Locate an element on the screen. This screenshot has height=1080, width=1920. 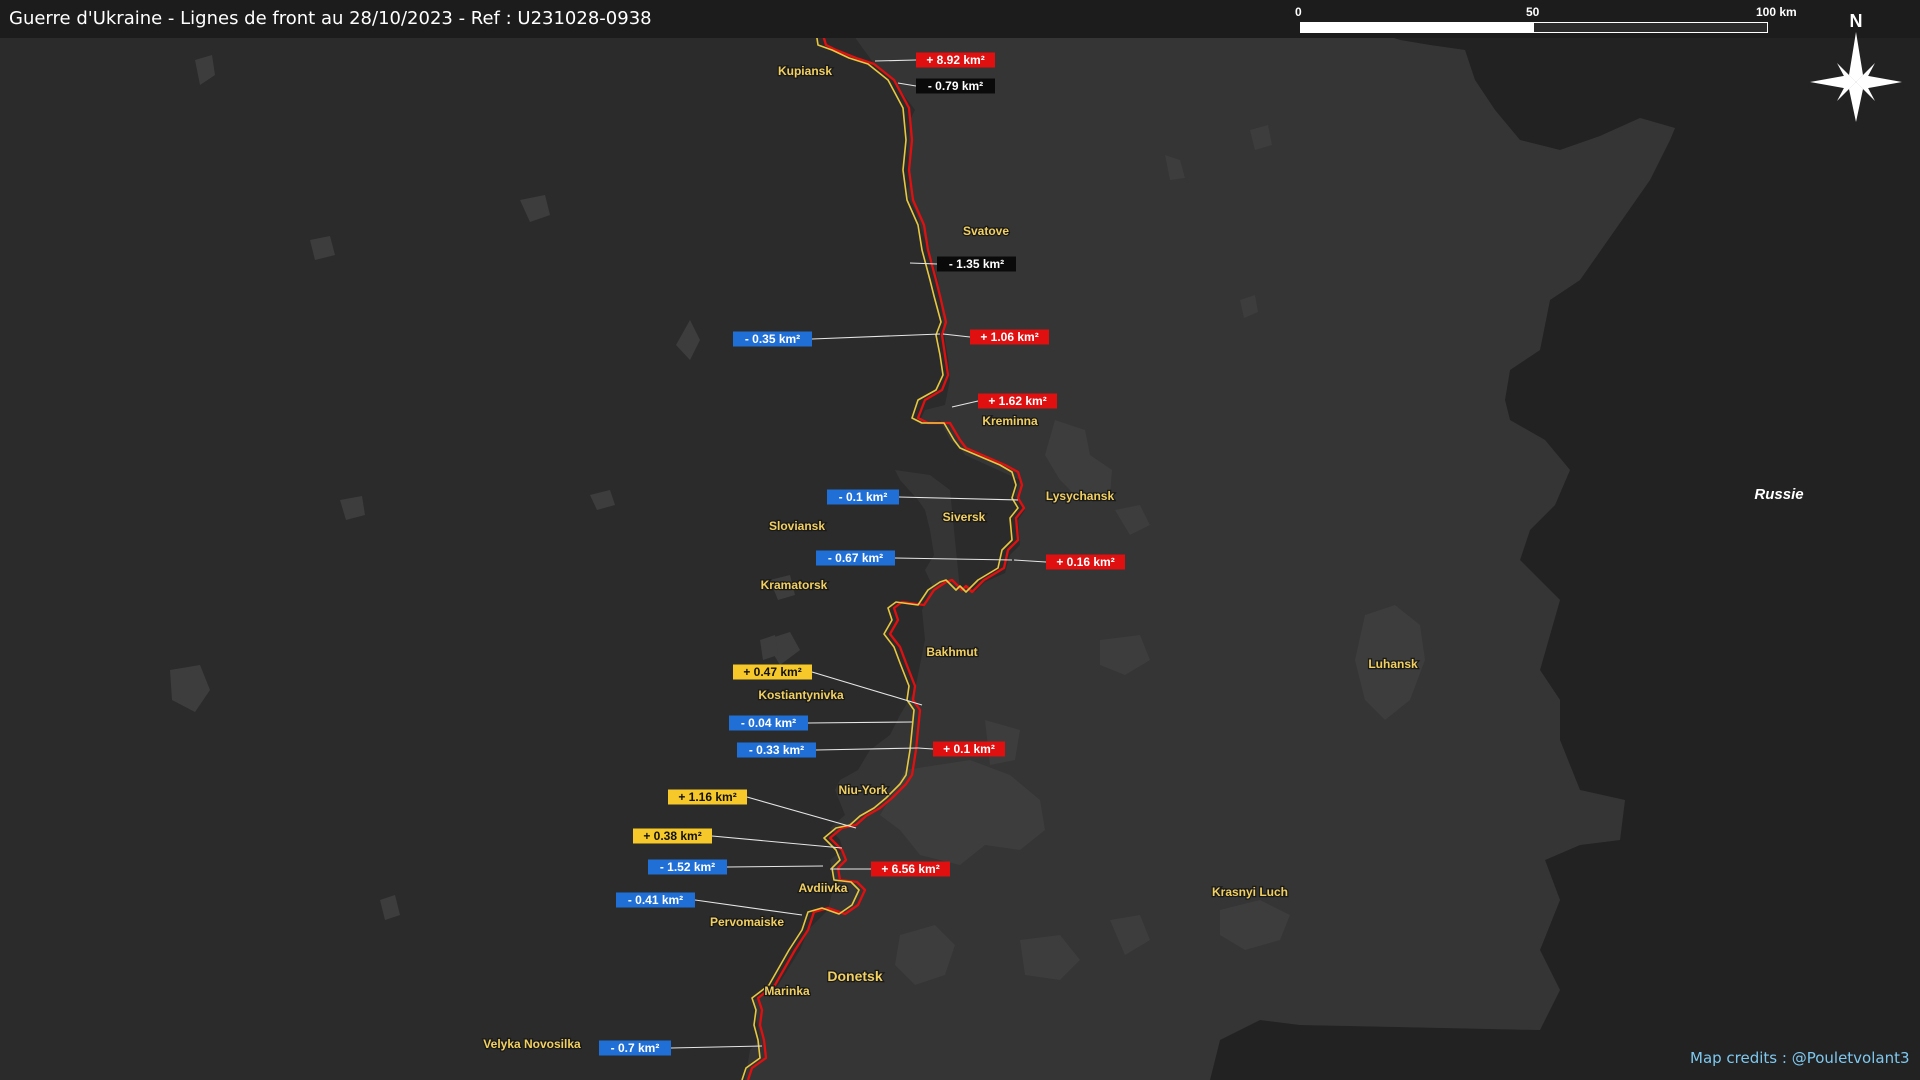
area-change-label: - 1.52 km² is located at coordinates (687, 867).